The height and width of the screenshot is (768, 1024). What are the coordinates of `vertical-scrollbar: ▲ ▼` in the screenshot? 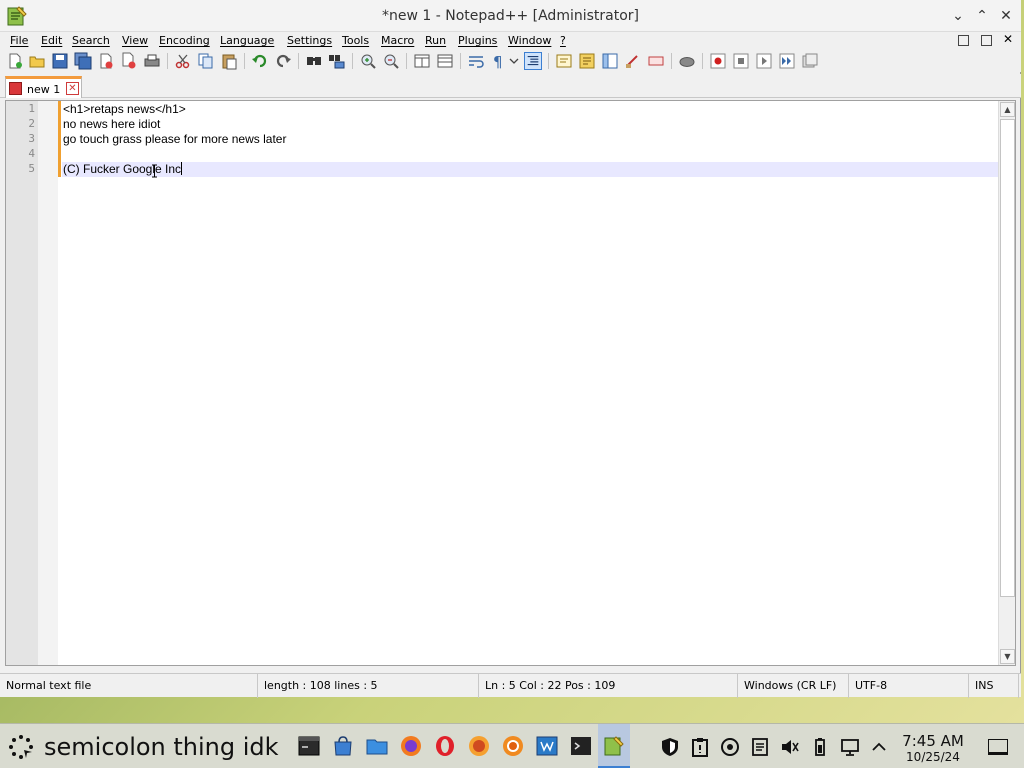 It's located at (1006, 383).